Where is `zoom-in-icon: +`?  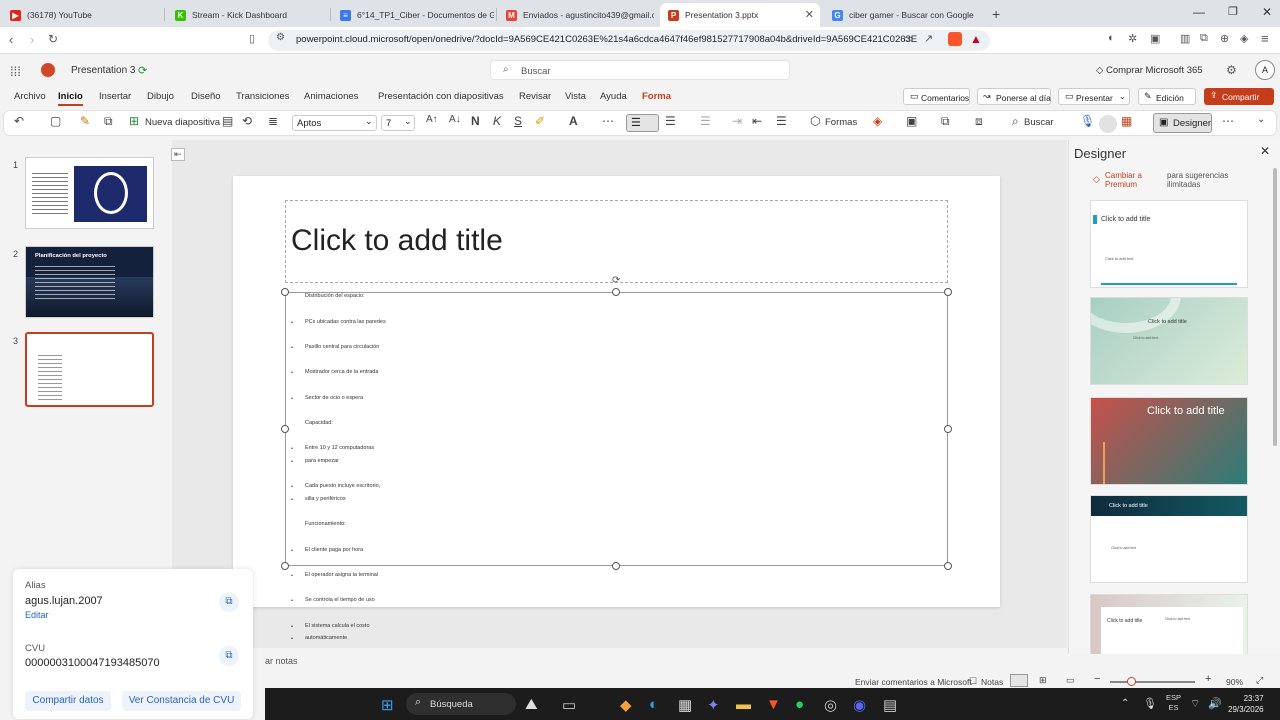 zoom-in-icon: + is located at coordinates (1208, 679).